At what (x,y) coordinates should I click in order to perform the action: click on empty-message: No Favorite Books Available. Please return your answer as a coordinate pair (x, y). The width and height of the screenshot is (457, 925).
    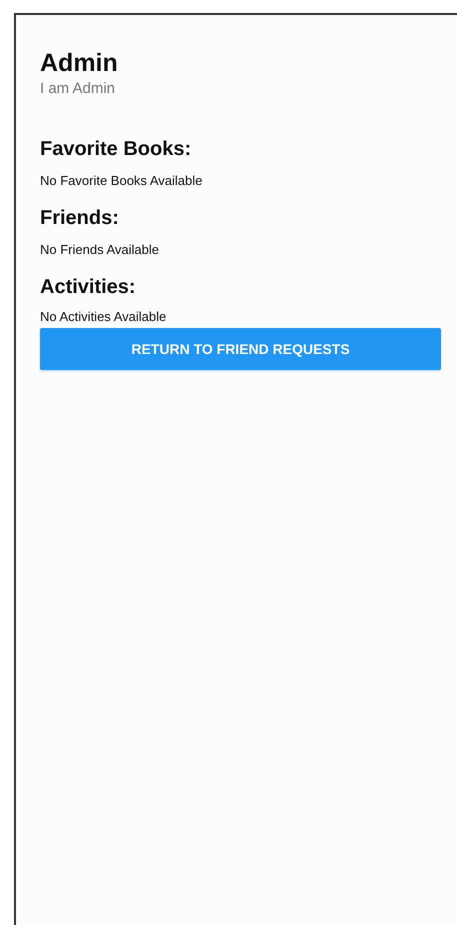
    Looking at the image, I should click on (121, 181).